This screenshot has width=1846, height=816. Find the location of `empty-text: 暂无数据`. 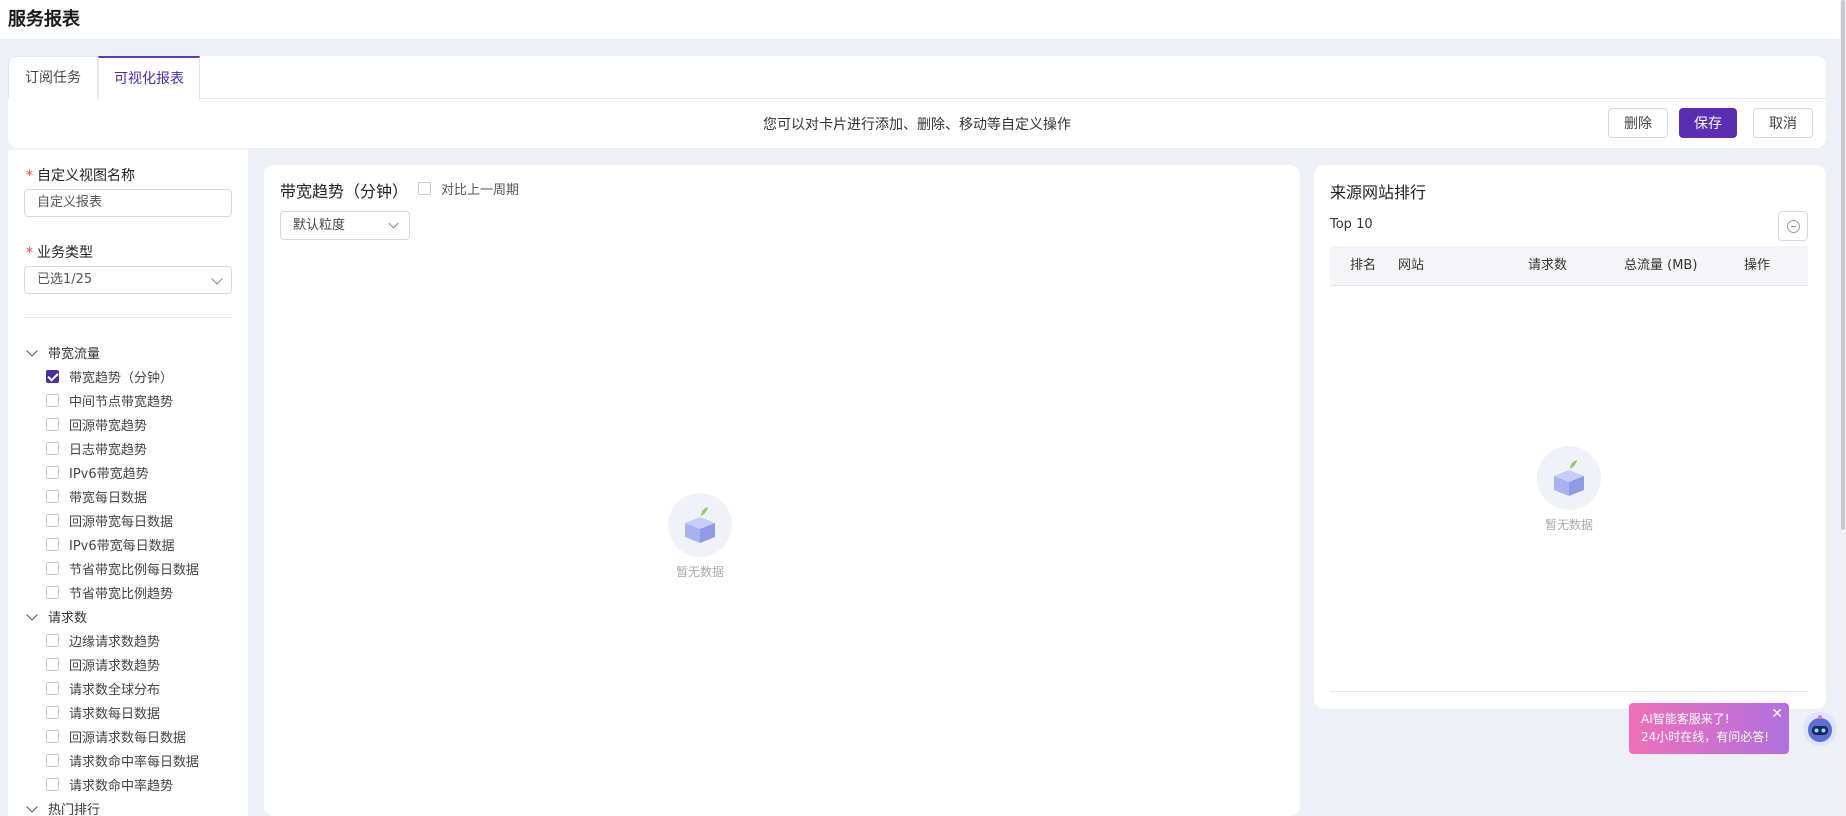

empty-text: 暂无数据 is located at coordinates (699, 572).